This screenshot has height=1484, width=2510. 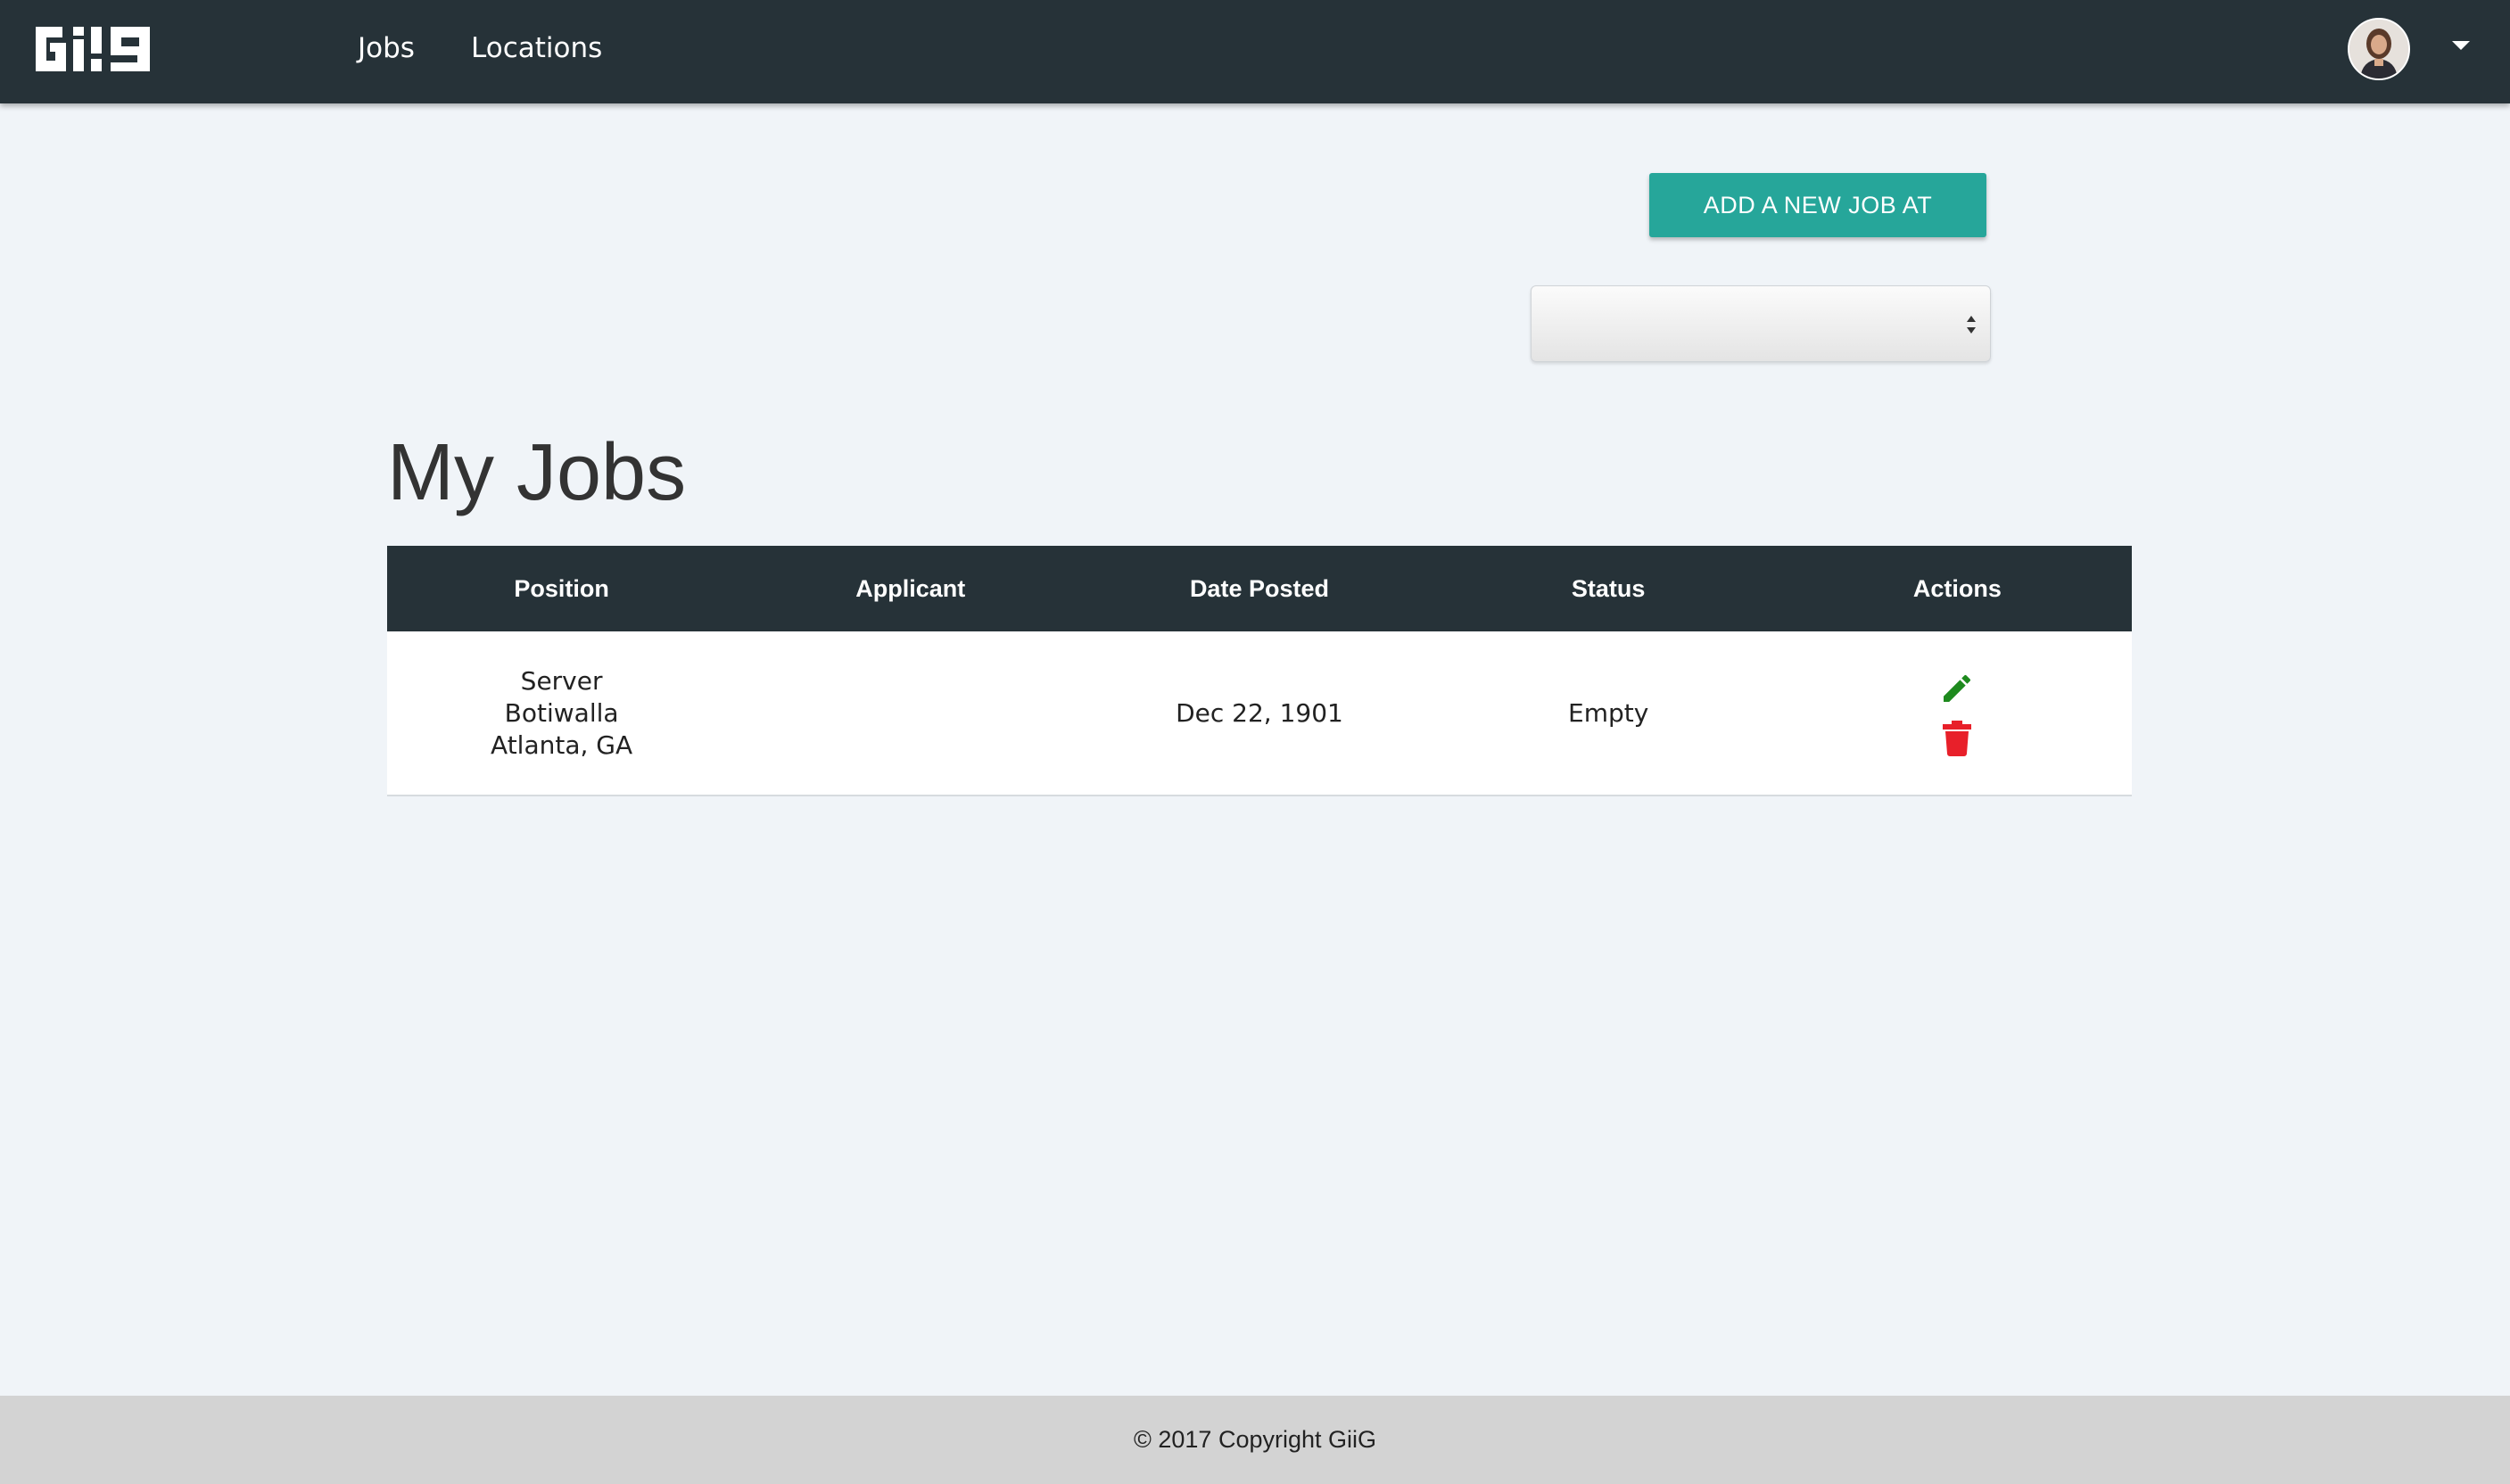 What do you see at coordinates (562, 745) in the screenshot?
I see `position-location: Atlanta, GA` at bounding box center [562, 745].